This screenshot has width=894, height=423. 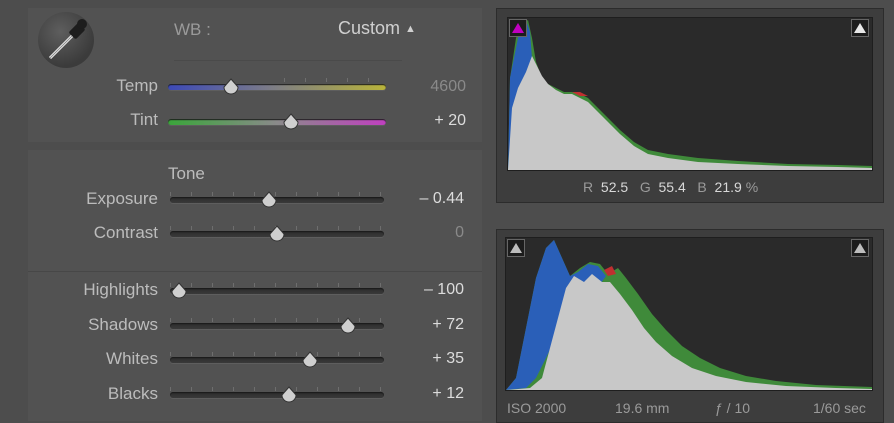 What do you see at coordinates (429, 394) in the screenshot?
I see `blacks-value: + 12` at bounding box center [429, 394].